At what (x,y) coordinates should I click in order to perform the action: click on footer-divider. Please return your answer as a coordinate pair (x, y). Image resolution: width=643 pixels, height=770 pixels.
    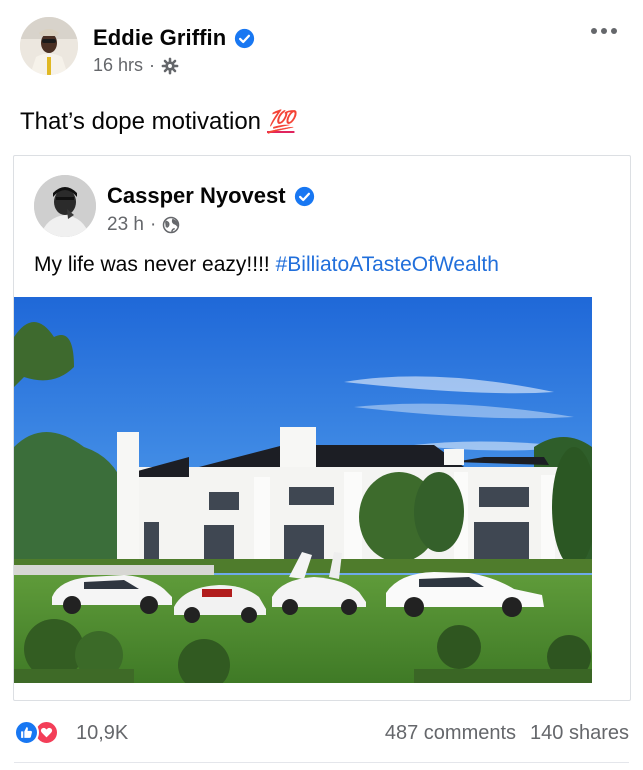
    Looking at the image, I should click on (321, 762).